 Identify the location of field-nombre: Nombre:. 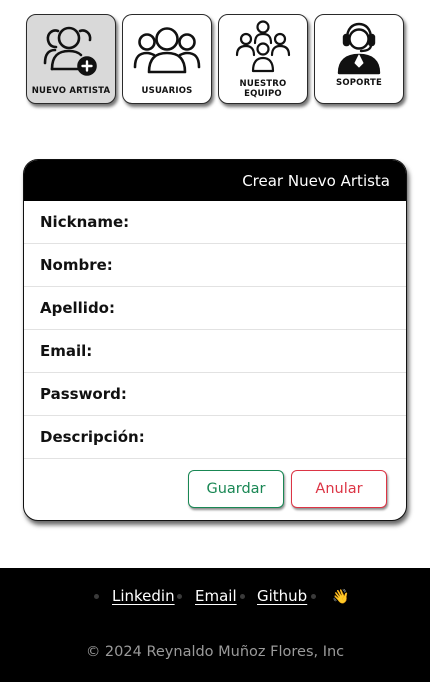
(215, 265).